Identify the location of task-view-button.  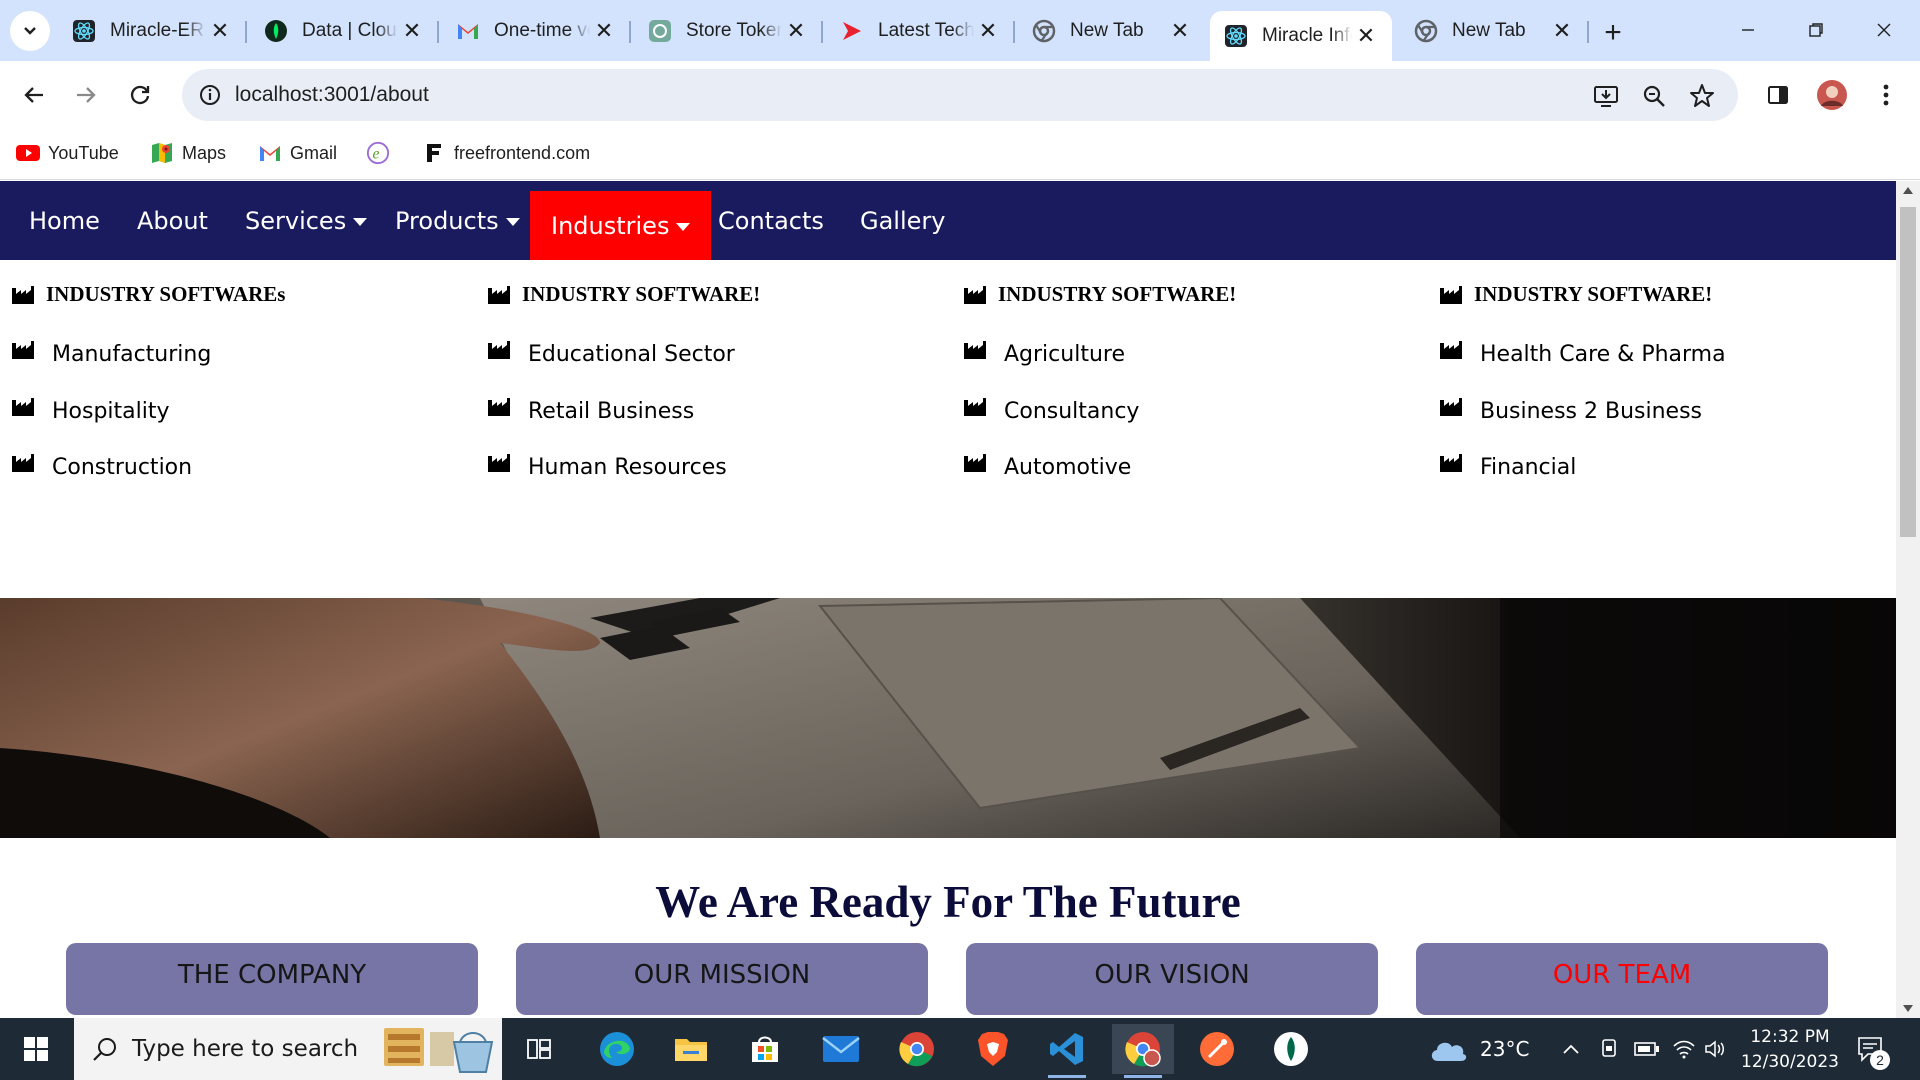
(539, 1049).